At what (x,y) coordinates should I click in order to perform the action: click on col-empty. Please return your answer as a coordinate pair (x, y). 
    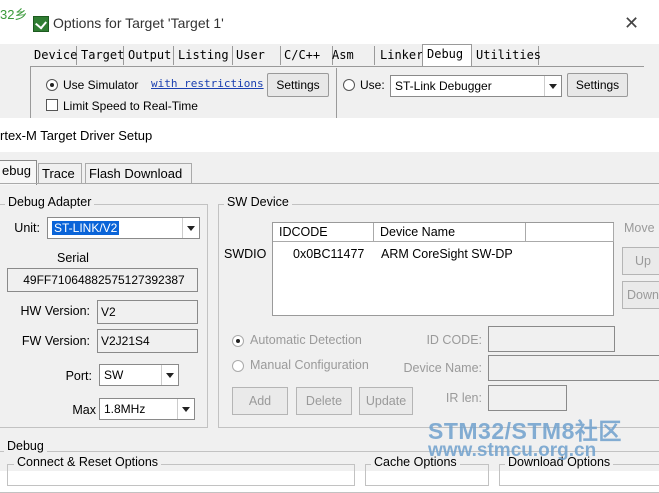
    Looking at the image, I should click on (570, 232).